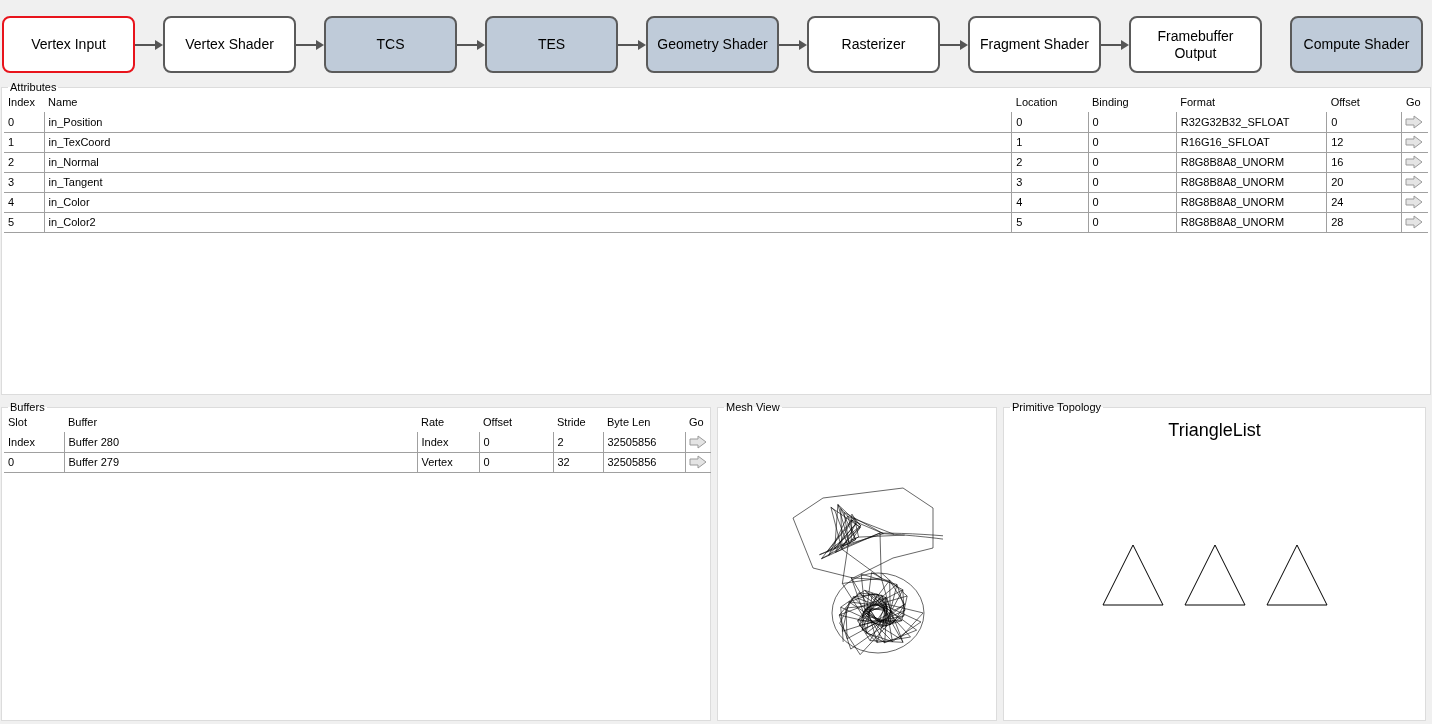  What do you see at coordinates (1364, 222) in the screenshot?
I see `table-cell: 28` at bounding box center [1364, 222].